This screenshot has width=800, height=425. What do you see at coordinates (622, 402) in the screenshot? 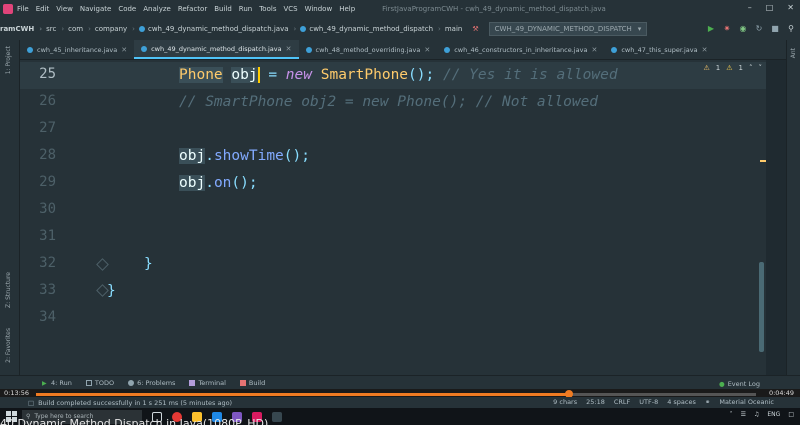
I see `line-separator: CRLF` at bounding box center [622, 402].